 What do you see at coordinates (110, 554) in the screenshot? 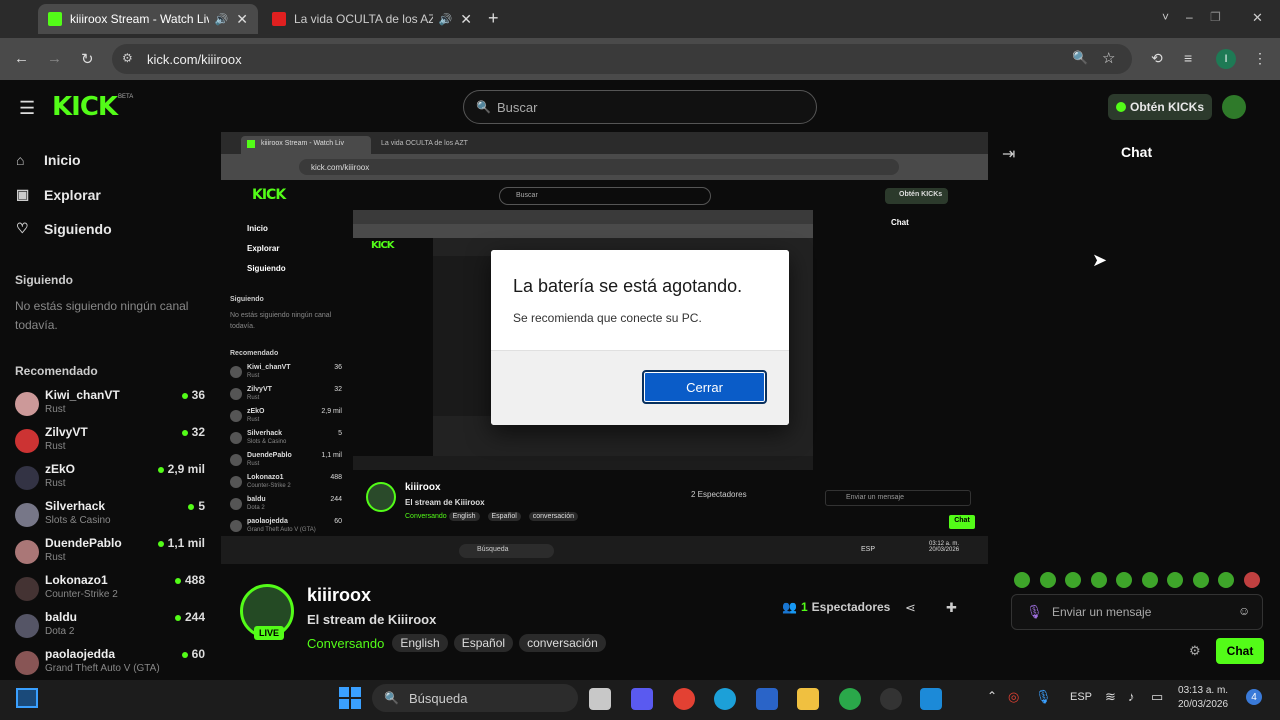
I see `recommended-channel: DuendePablo Rust 1,1 mil` at bounding box center [110, 554].